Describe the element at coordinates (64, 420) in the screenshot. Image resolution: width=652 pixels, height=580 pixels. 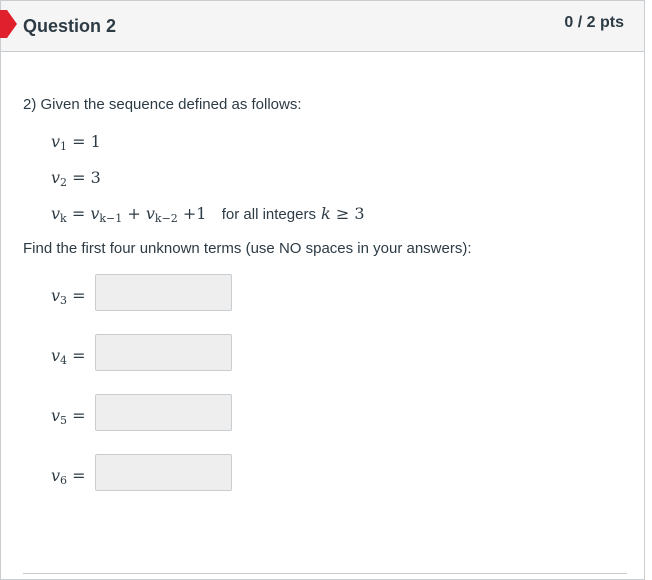
I see `subscript: 5` at that location.